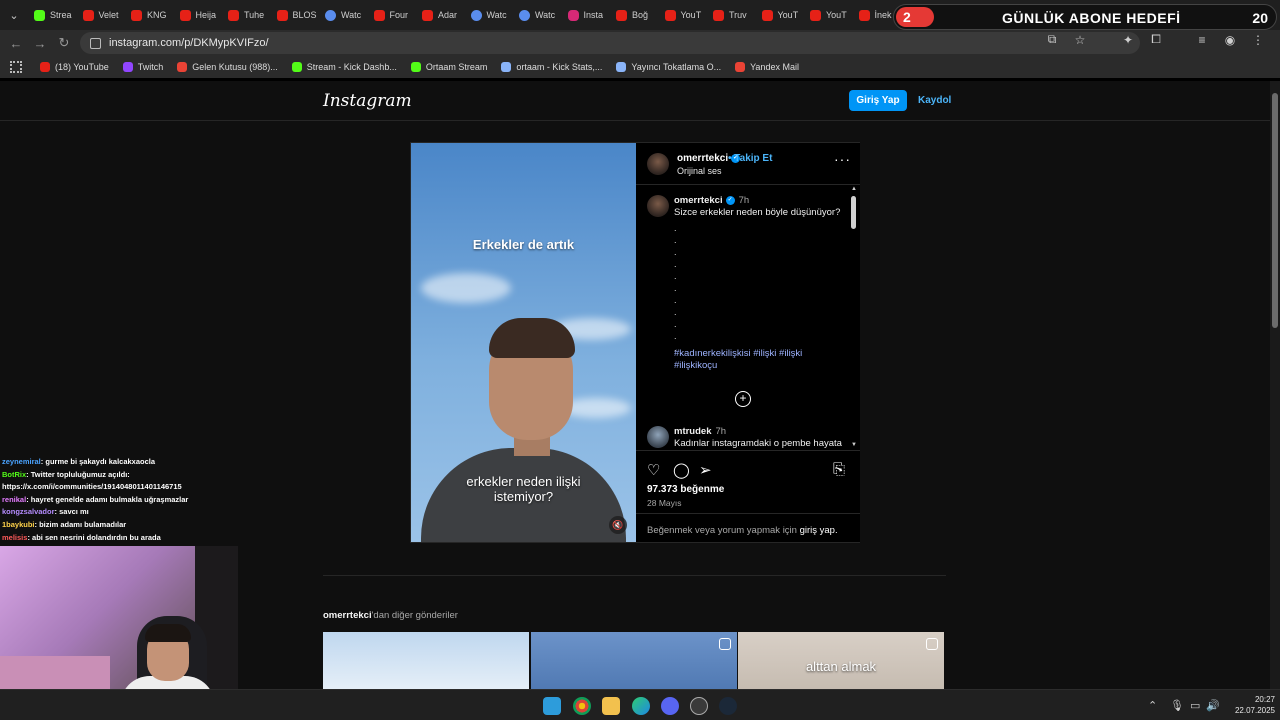 This screenshot has height=720, width=1280. What do you see at coordinates (1275, 210) in the screenshot?
I see `page-scroll-thumb` at bounding box center [1275, 210].